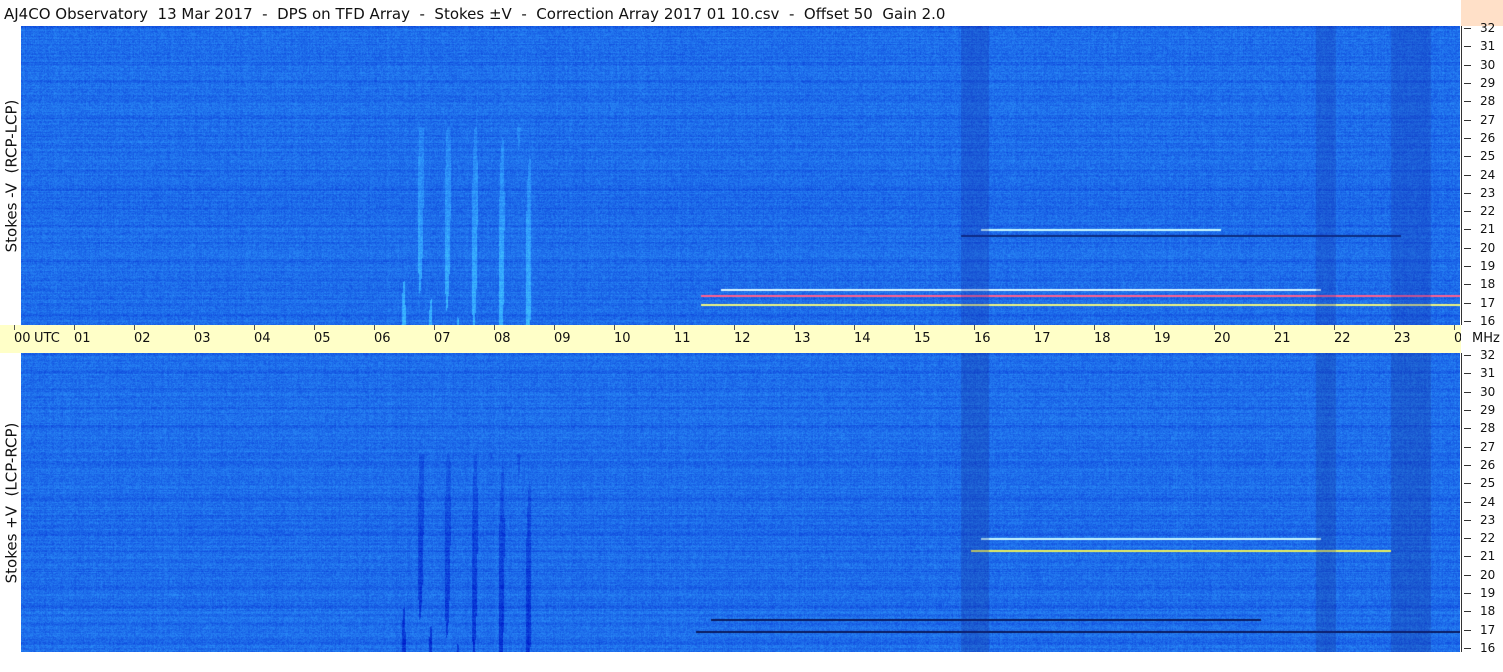 The width and height of the screenshot is (1503, 672). What do you see at coordinates (1222, 335) in the screenshot?
I see `time-tick-label: 20` at bounding box center [1222, 335].